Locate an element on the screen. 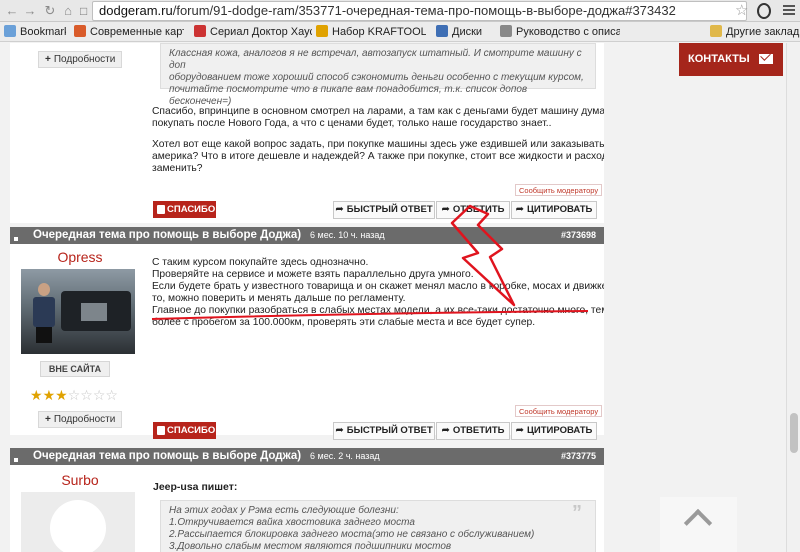  page-icon: □ is located at coordinates (84, 11).